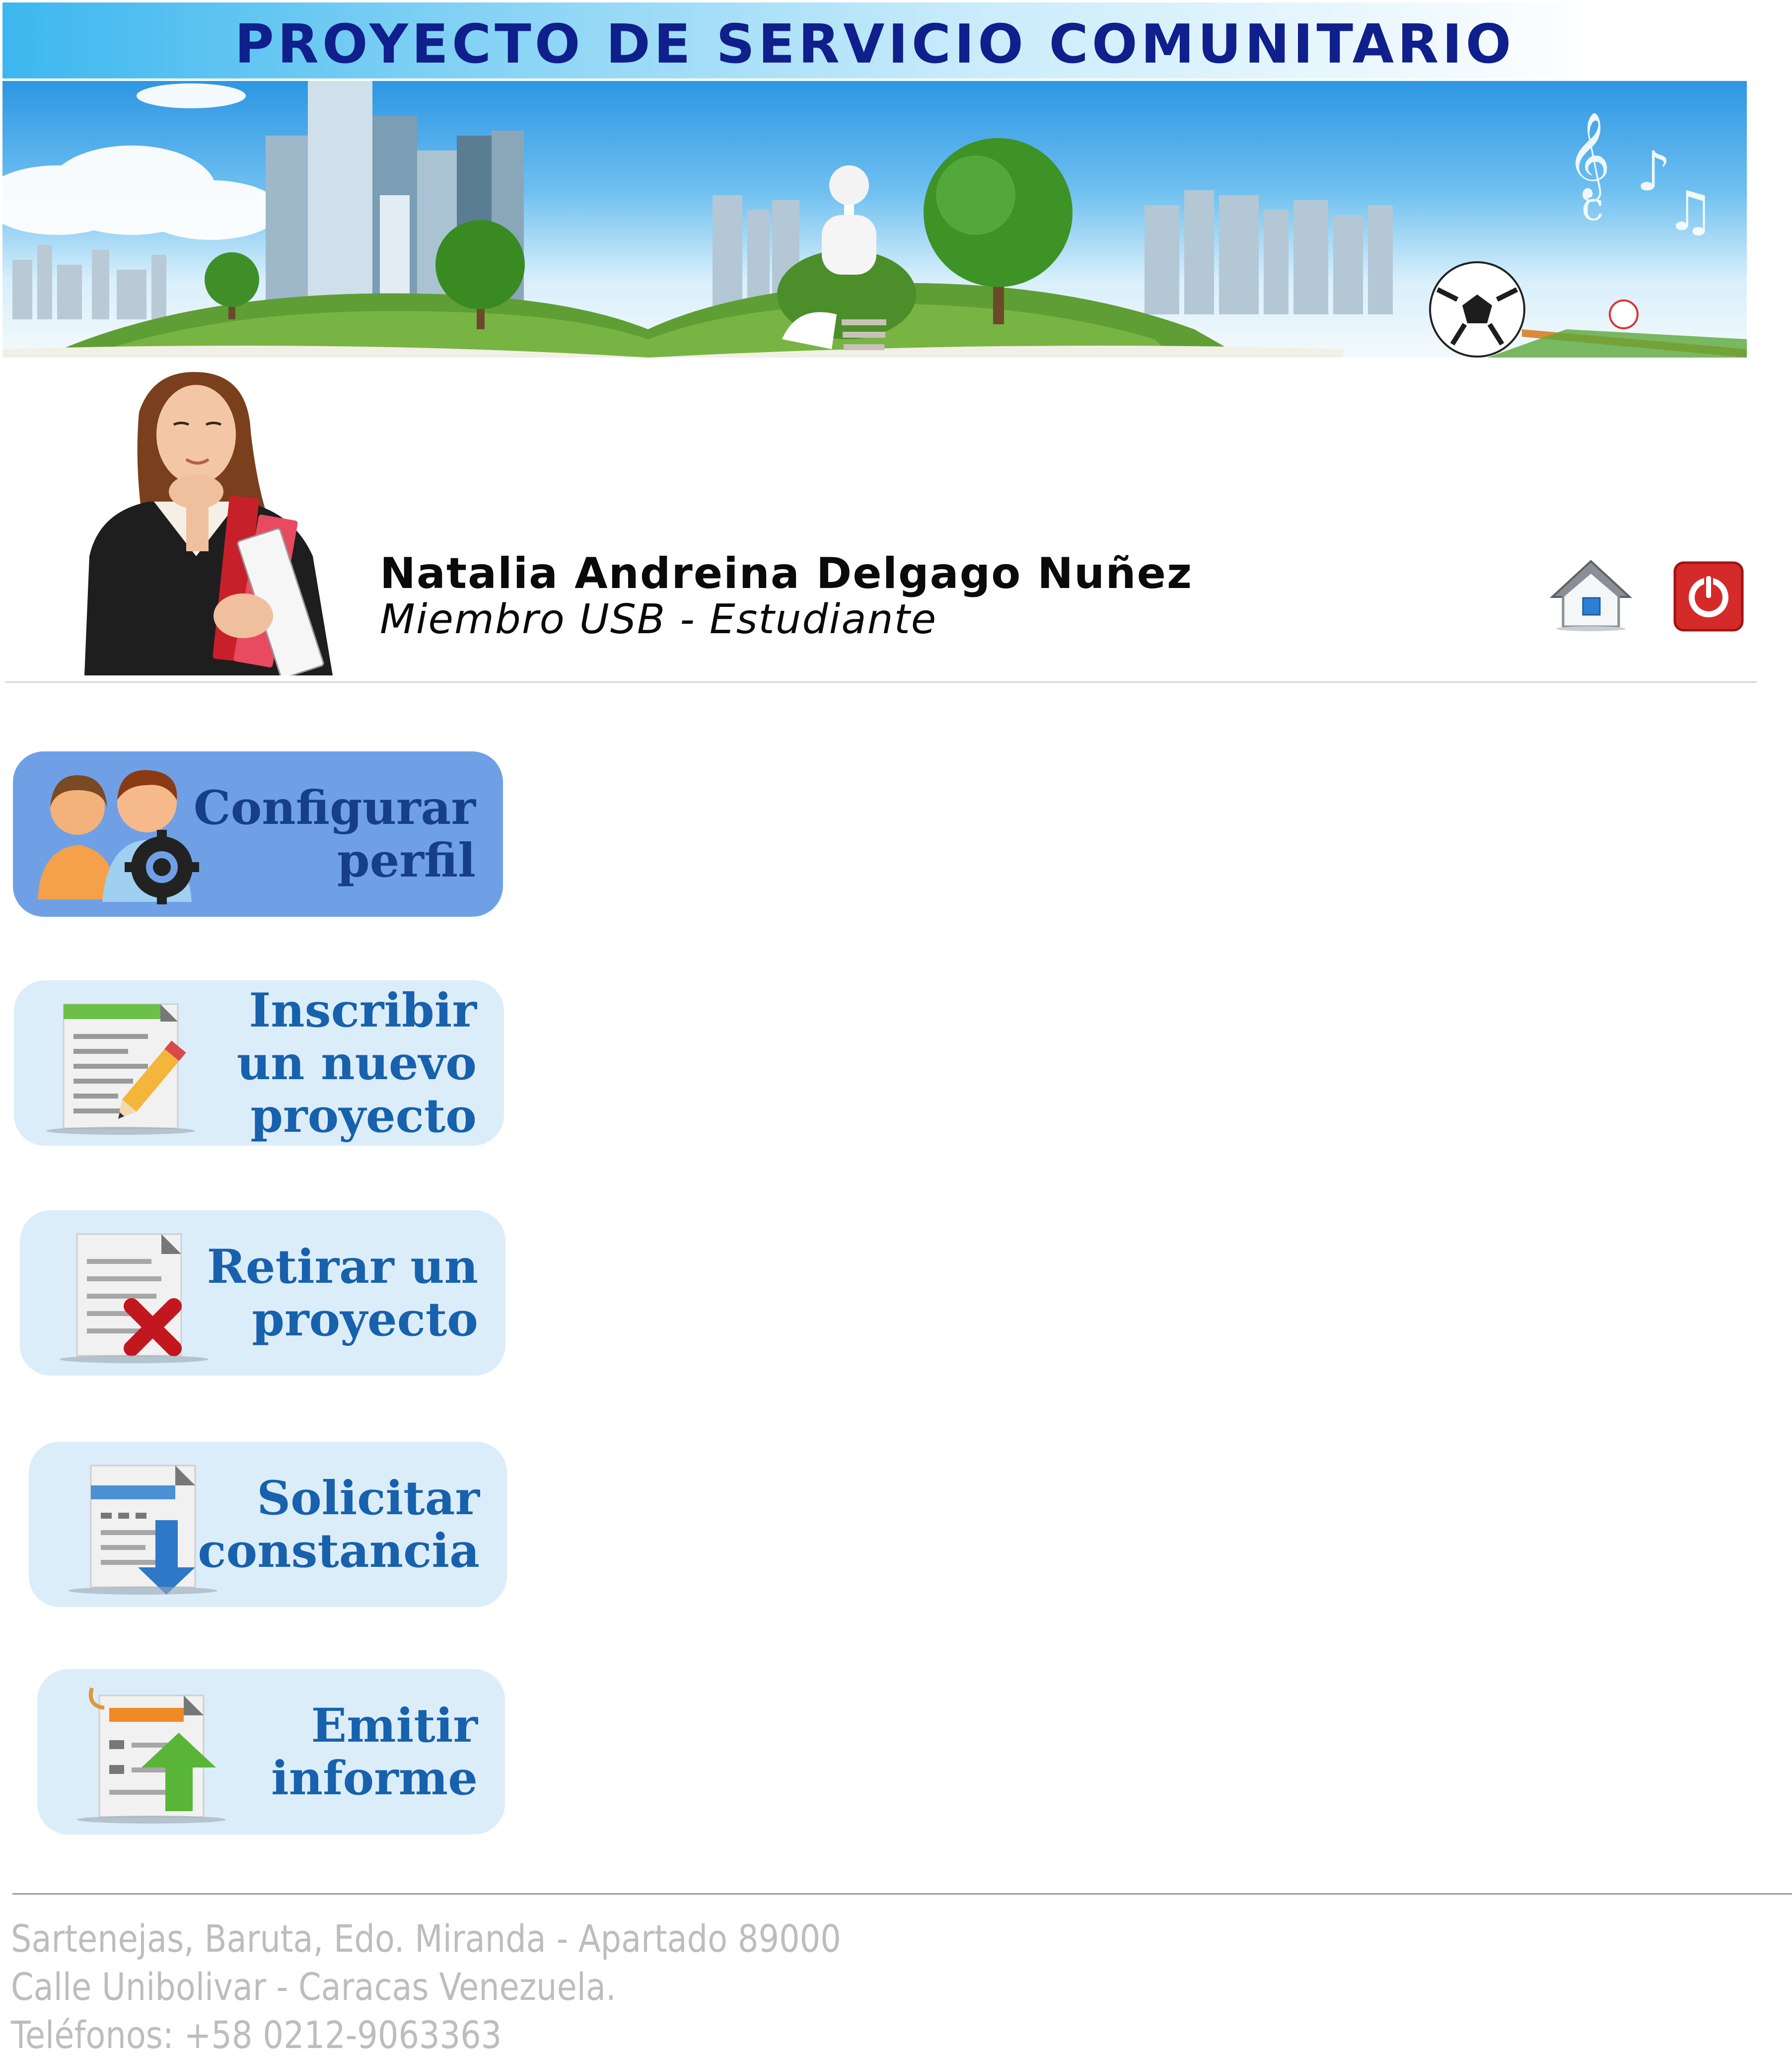 Image resolution: width=1792 pixels, height=2059 pixels. What do you see at coordinates (124, 1293) in the screenshot?
I see `document-delete-icon` at bounding box center [124, 1293].